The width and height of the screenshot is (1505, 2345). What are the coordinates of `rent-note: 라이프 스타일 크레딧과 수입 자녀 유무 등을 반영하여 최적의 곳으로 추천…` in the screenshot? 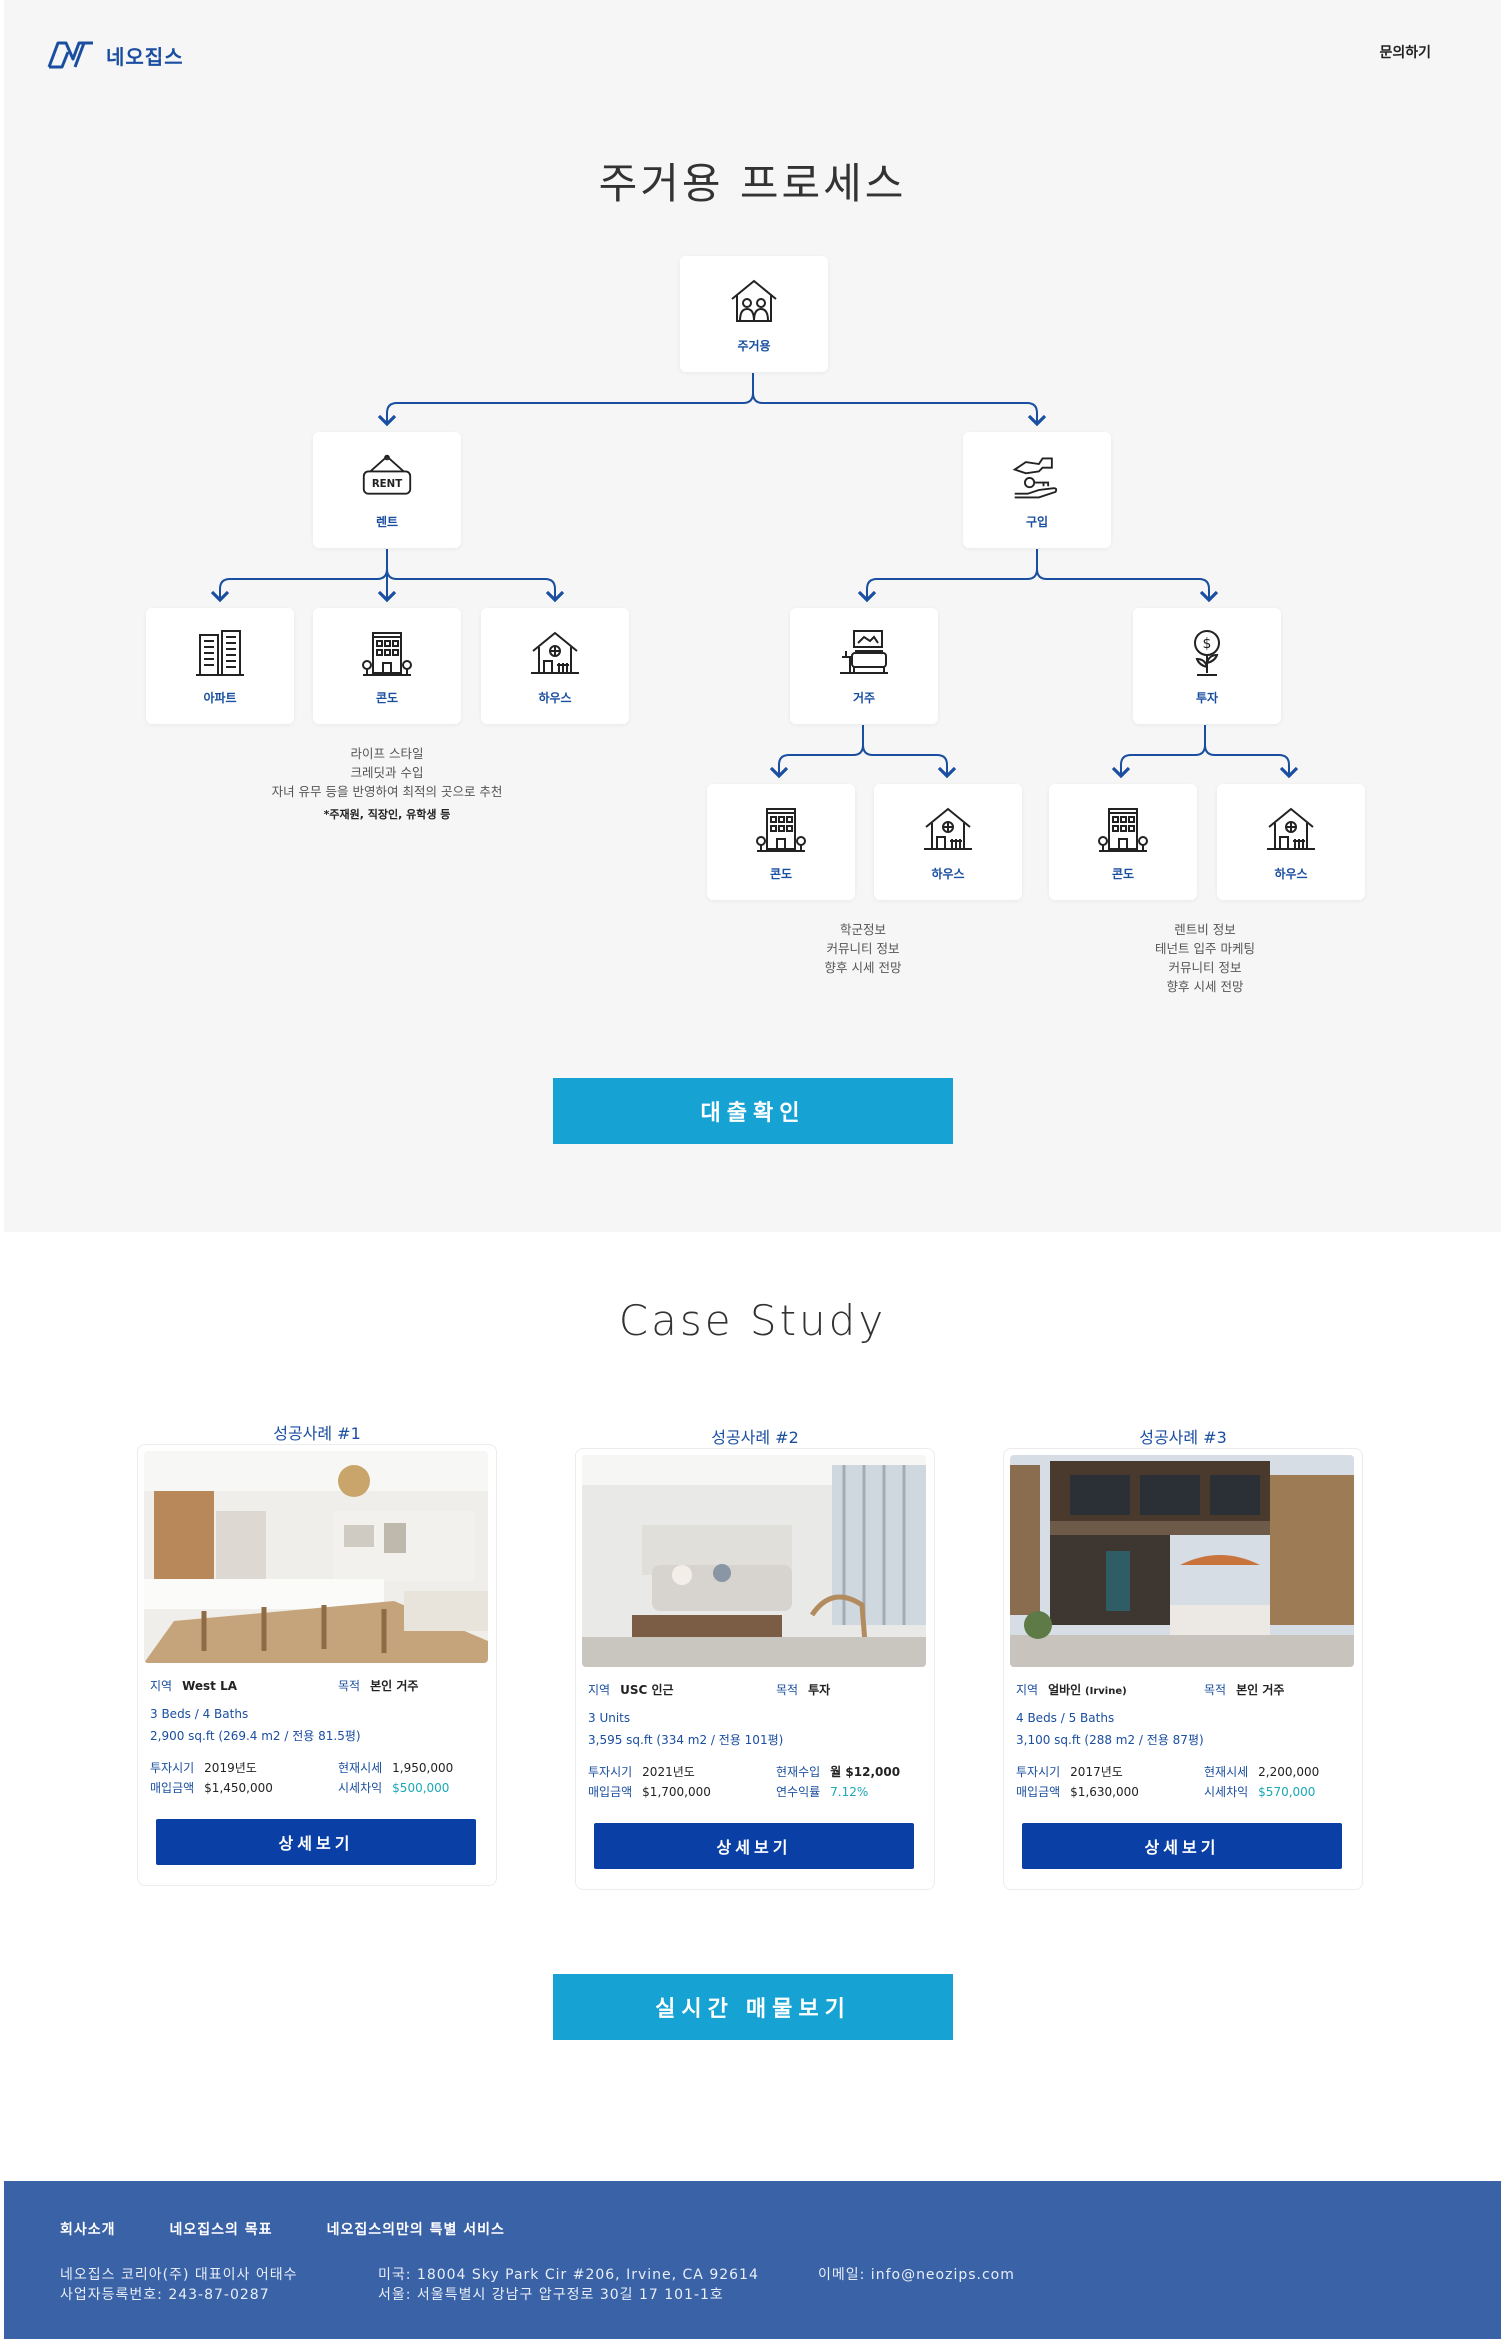 It's located at (387, 784).